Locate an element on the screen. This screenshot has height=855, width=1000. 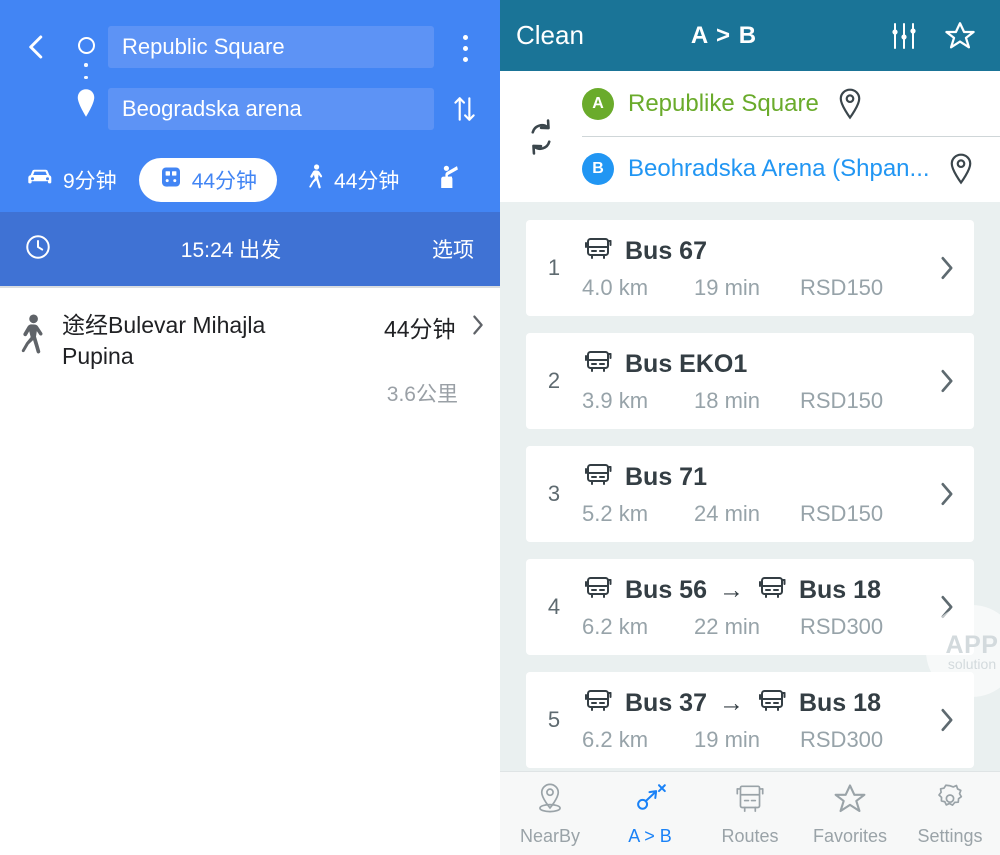
route-result-metrics: 44分钟 3.6公里 is located at coordinates (430, 359).